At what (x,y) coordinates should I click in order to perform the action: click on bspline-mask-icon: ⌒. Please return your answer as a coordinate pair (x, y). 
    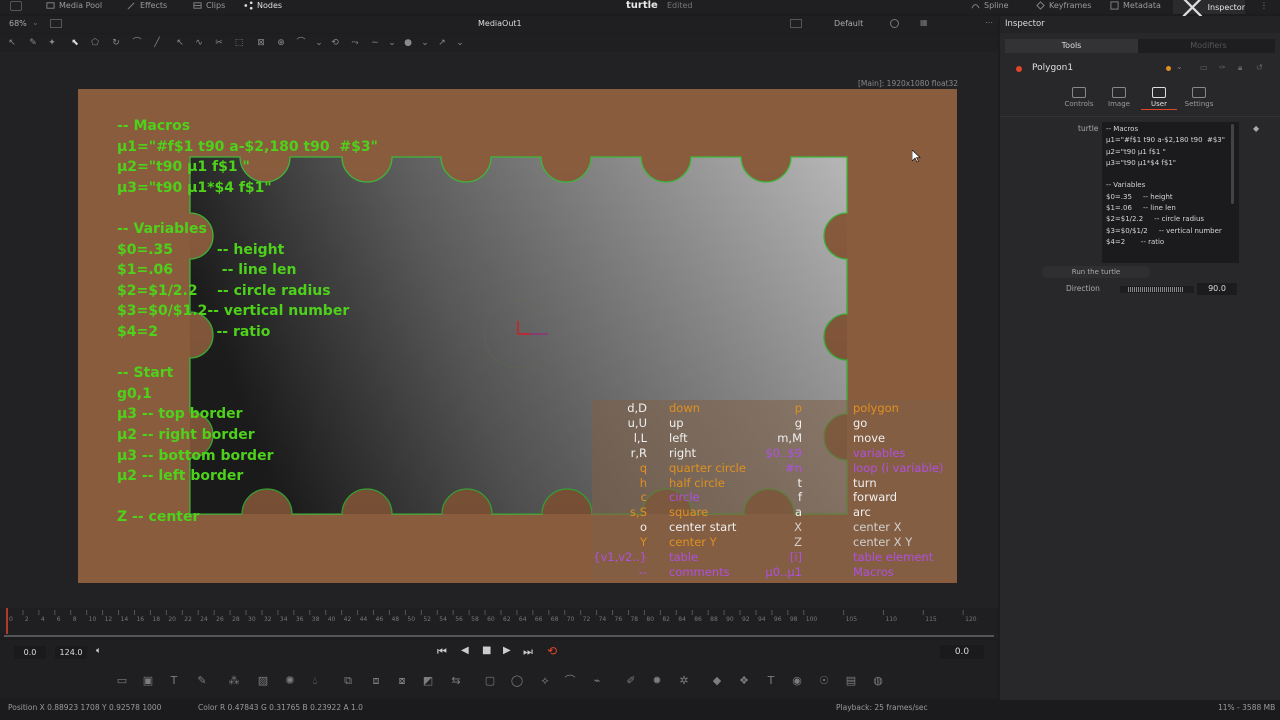
    Looking at the image, I should click on (570, 681).